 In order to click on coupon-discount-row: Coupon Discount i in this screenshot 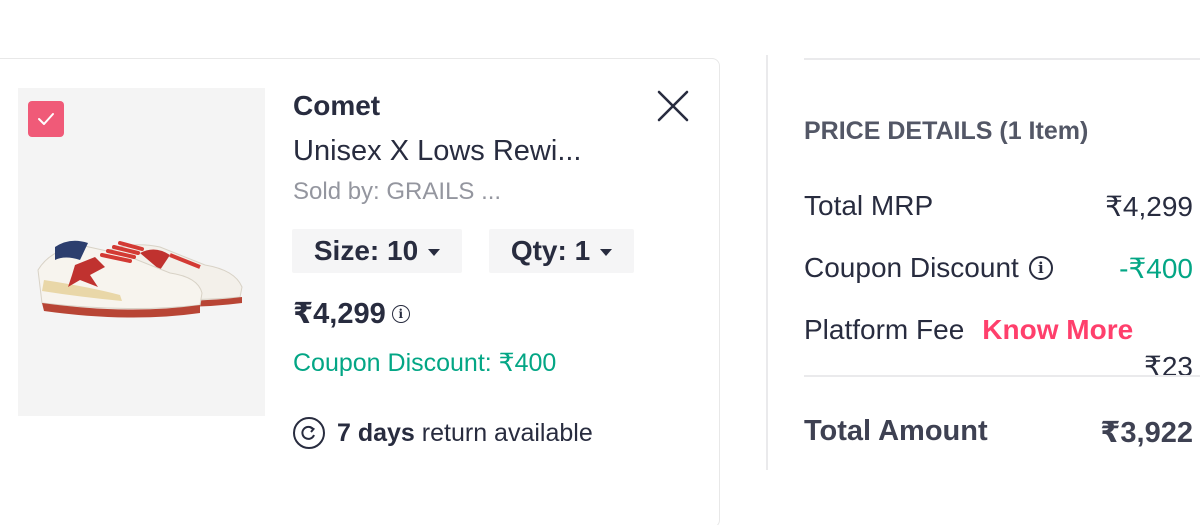, I will do `click(928, 268)`.